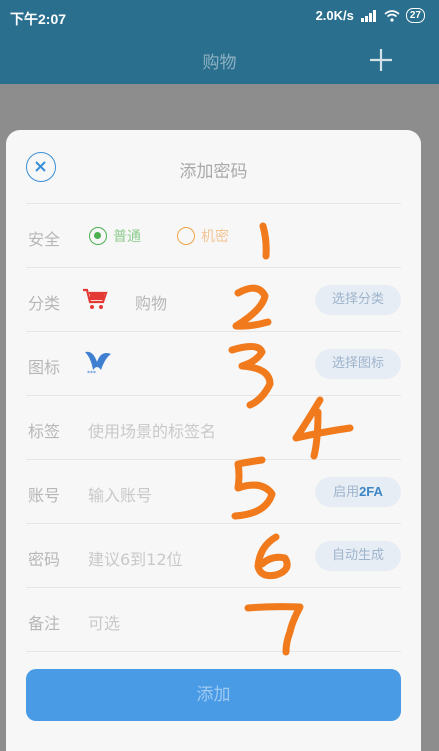 Image resolution: width=439 pixels, height=751 pixels. Describe the element at coordinates (219, 19) in the screenshot. I see `status-bar: 下午2:07 2.0K/s 27` at that location.